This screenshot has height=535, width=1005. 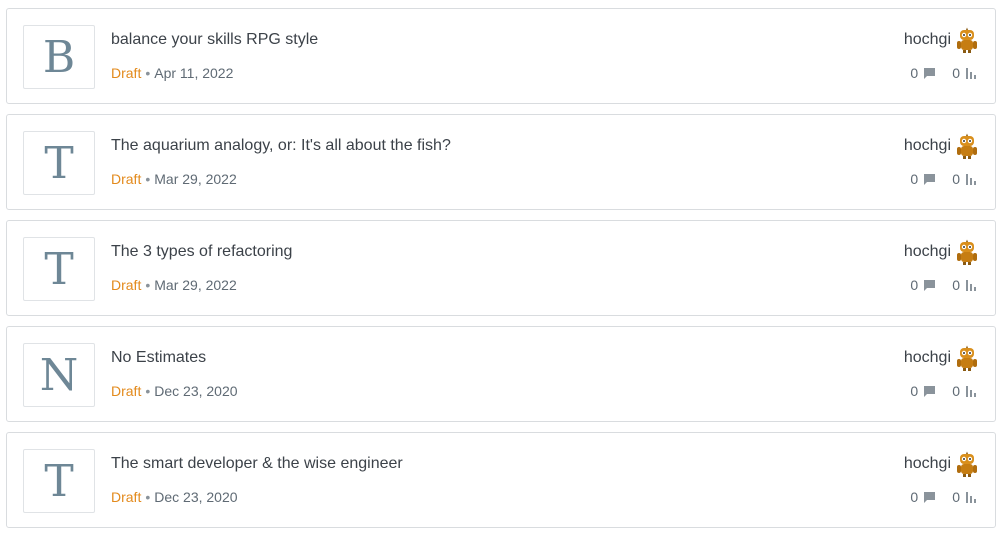 I want to click on post-thumbnail: B, so click(x=59, y=57).